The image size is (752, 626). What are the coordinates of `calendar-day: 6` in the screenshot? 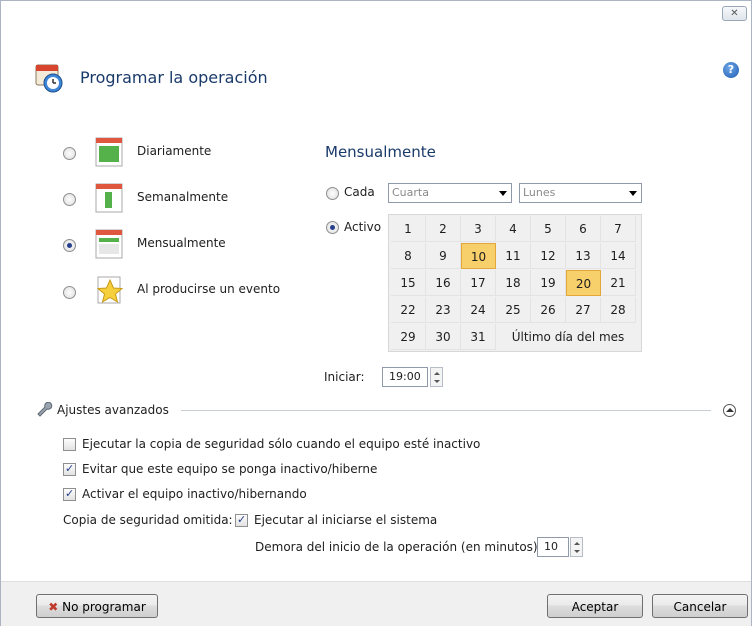 It's located at (583, 229).